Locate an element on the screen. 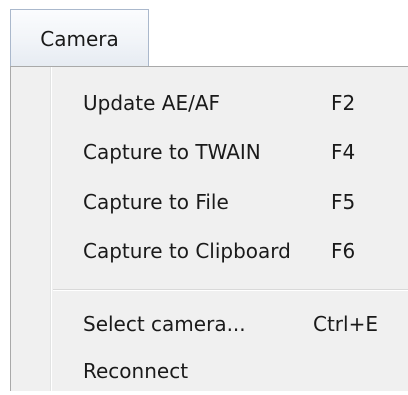 This screenshot has width=408, height=395. camera-menu-button: Camera is located at coordinates (79, 38).